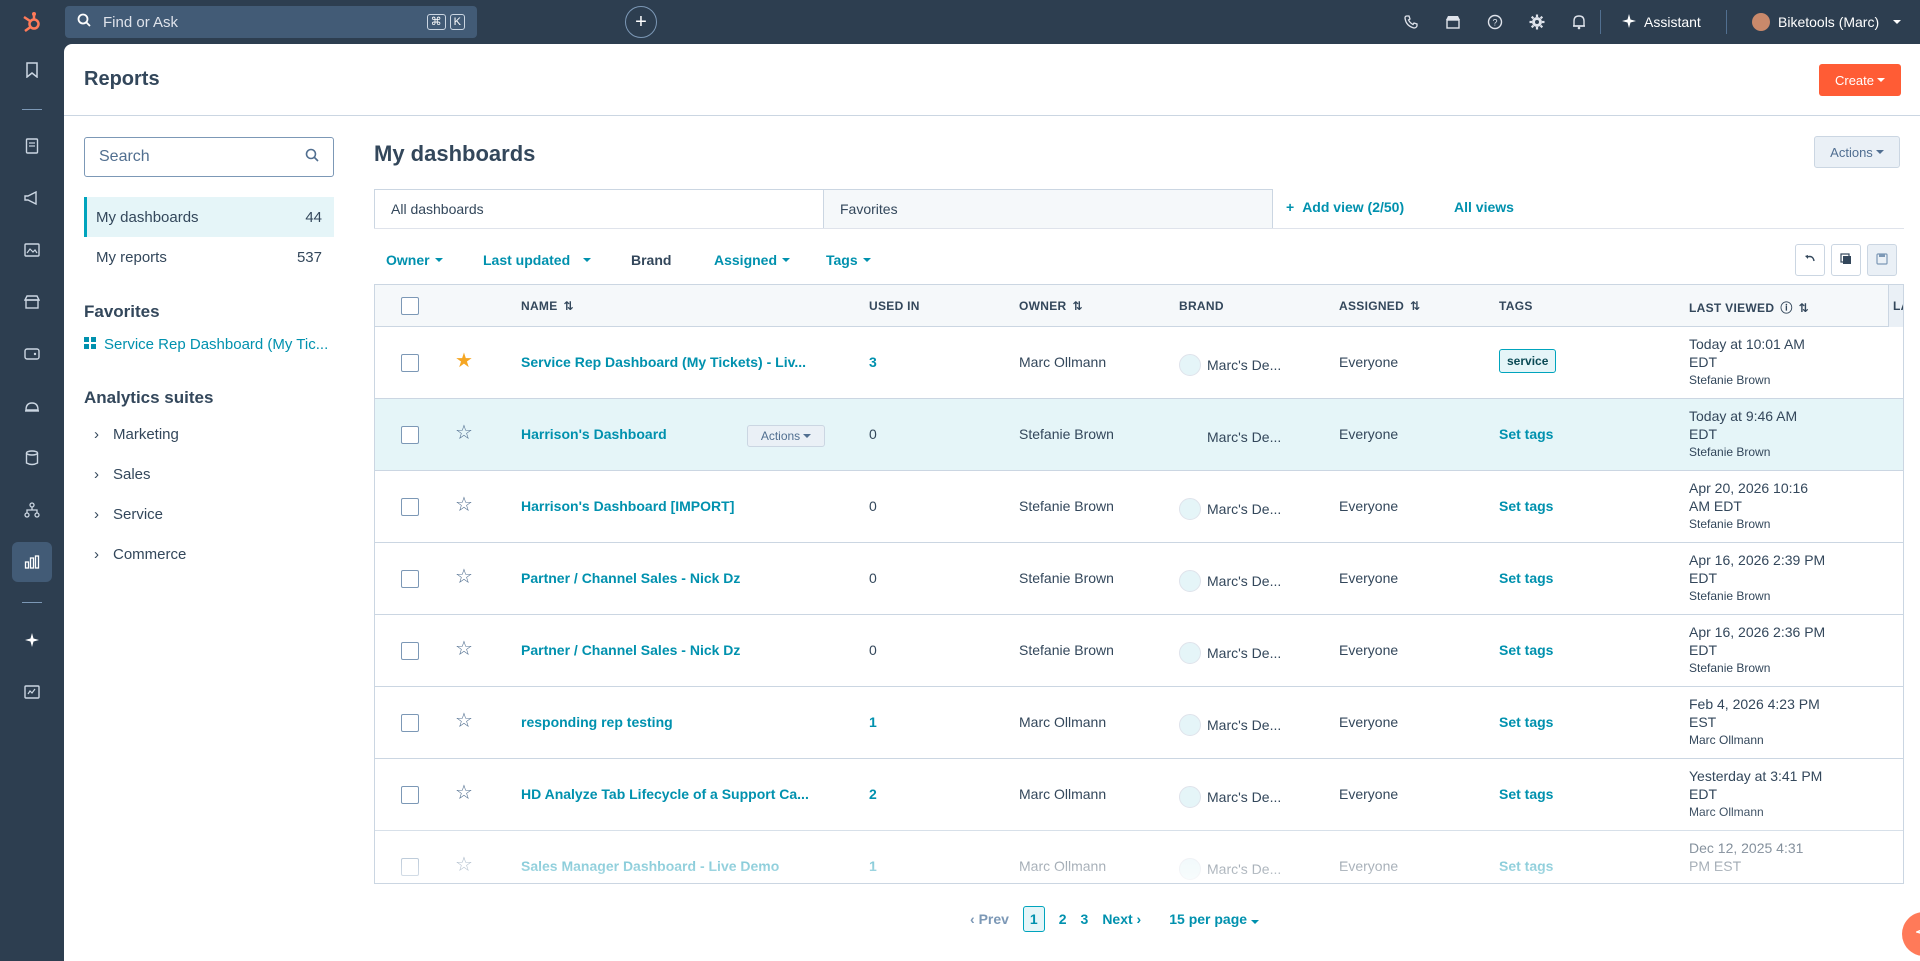 The width and height of the screenshot is (1920, 961). I want to click on used-in-count: 2, so click(873, 794).